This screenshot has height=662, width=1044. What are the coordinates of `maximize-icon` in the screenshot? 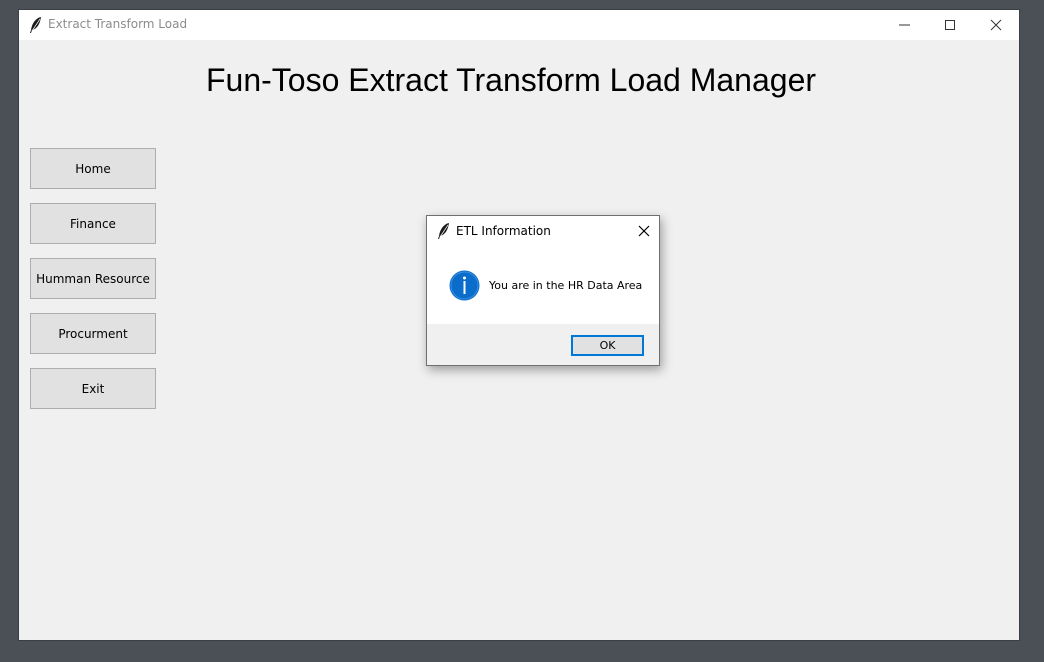 It's located at (950, 25).